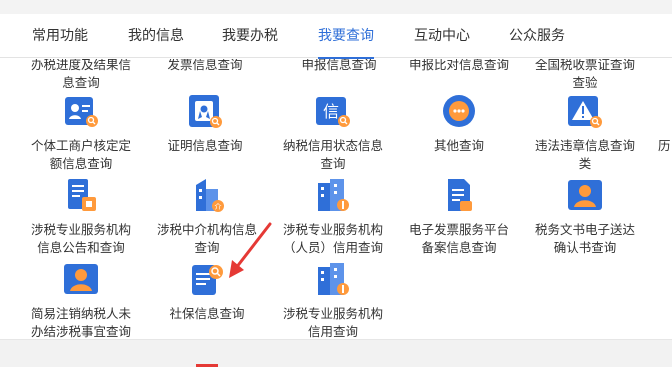 This screenshot has height=367, width=672. Describe the element at coordinates (332, 322) in the screenshot. I see `tile-label: 涉税专业服务机构信用查询` at that location.